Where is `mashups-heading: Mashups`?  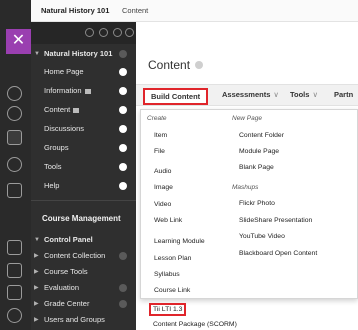 mashups-heading: Mashups is located at coordinates (245, 187).